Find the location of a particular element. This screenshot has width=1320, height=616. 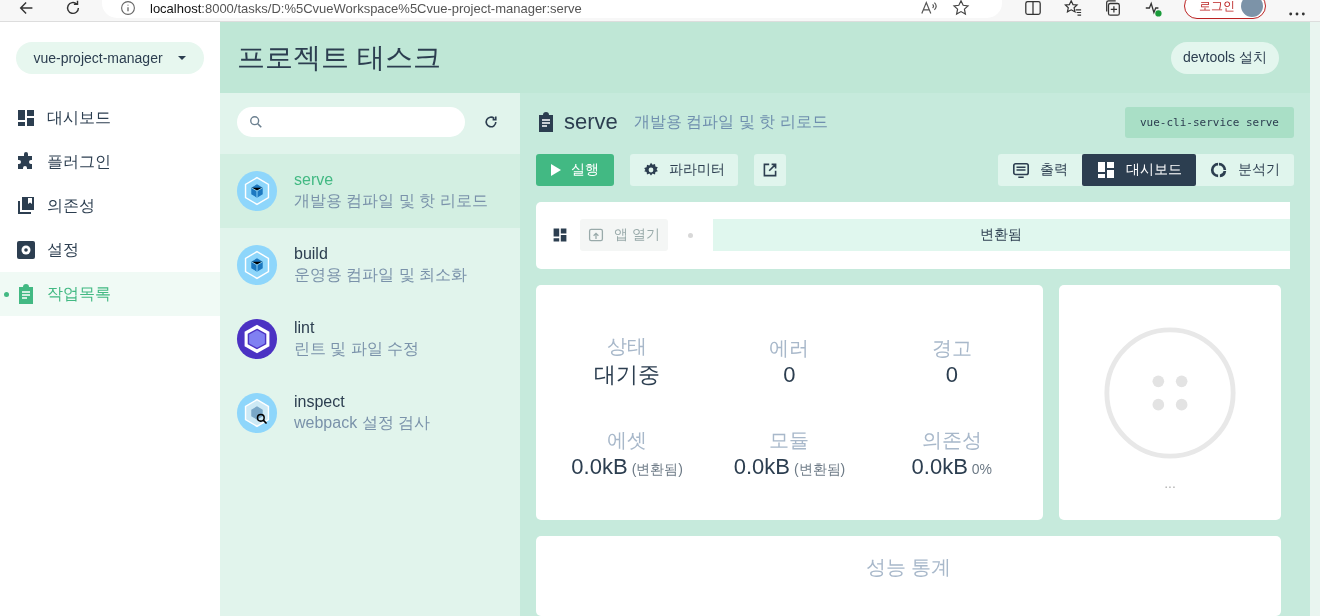

external-link-icon is located at coordinates (770, 170).